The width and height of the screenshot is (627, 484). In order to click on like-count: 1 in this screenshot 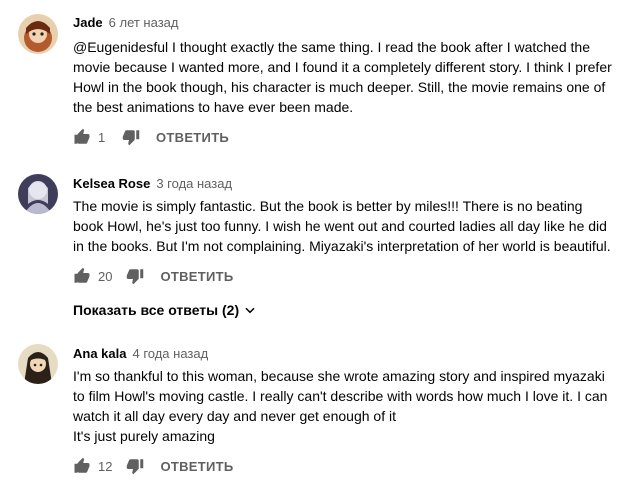, I will do `click(102, 137)`.